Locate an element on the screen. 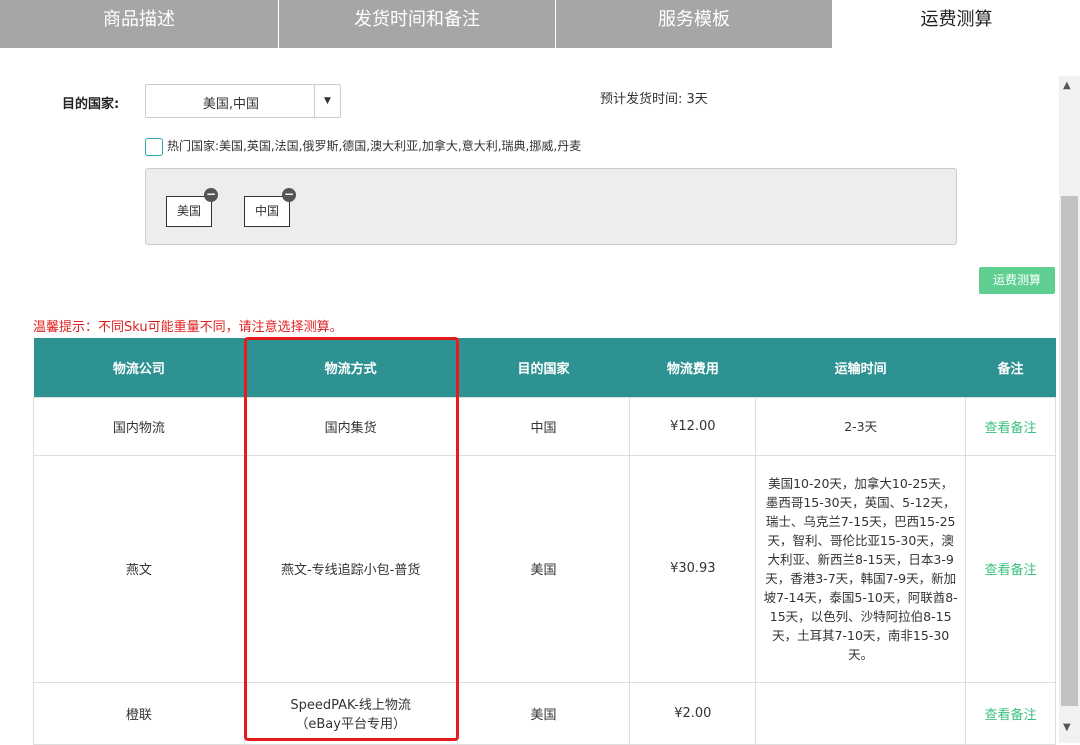  calculate-shipping-button: 运费测算 is located at coordinates (1017, 280).